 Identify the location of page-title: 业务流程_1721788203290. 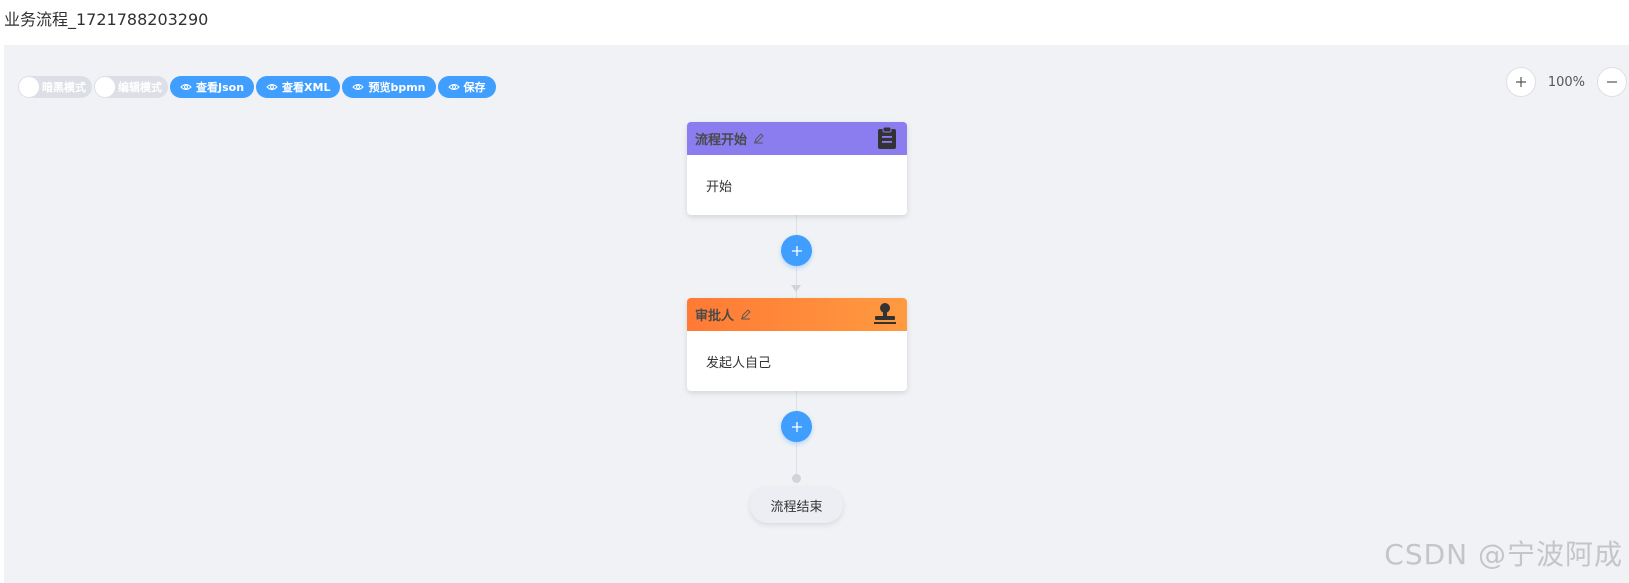
(106, 19).